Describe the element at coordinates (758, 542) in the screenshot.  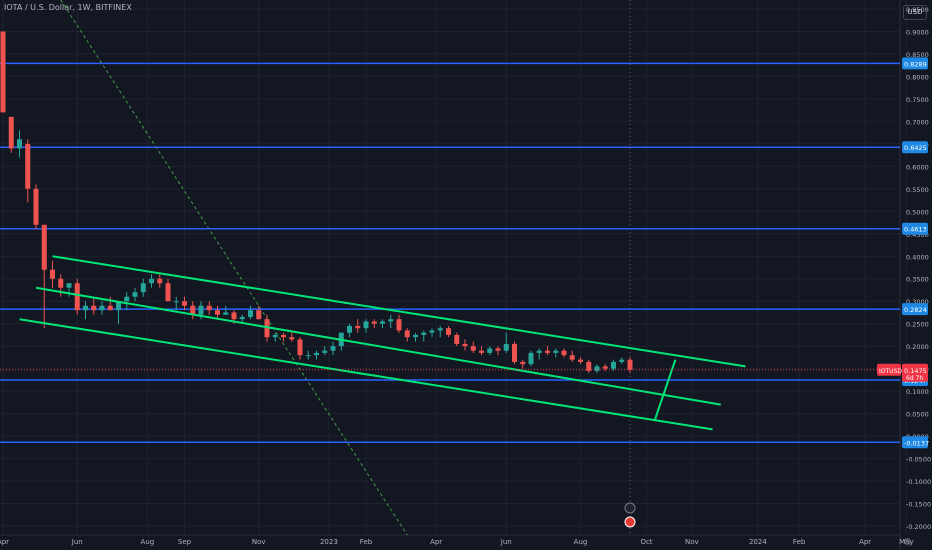
I see `time-tick-label: 2024` at that location.